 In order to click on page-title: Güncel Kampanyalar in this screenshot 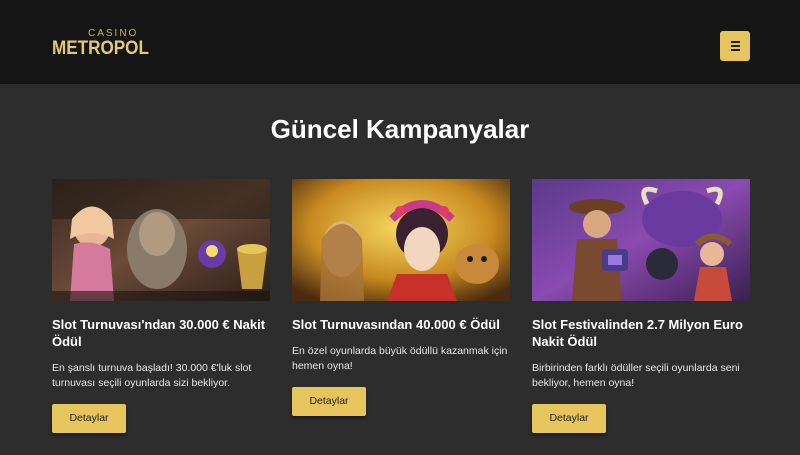, I will do `click(400, 129)`.